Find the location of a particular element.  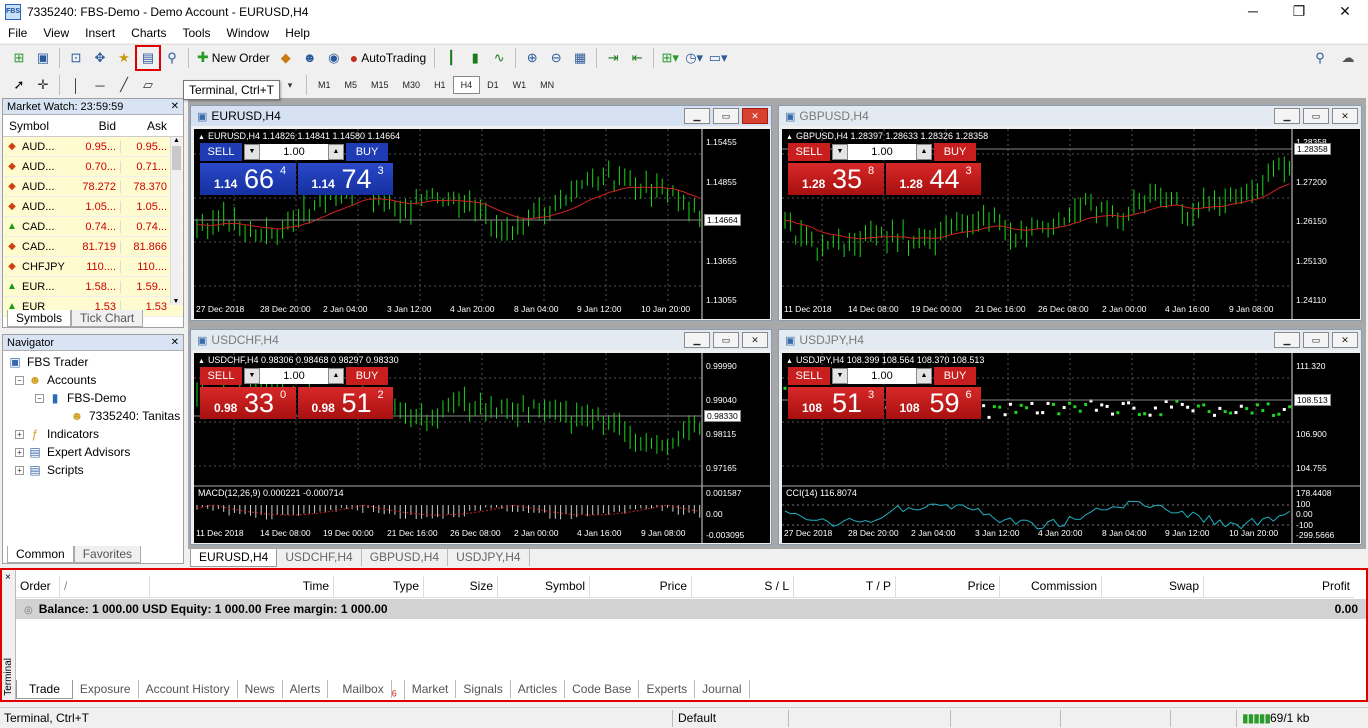

sell-price-button: 1.14 66 4 is located at coordinates (248, 179).